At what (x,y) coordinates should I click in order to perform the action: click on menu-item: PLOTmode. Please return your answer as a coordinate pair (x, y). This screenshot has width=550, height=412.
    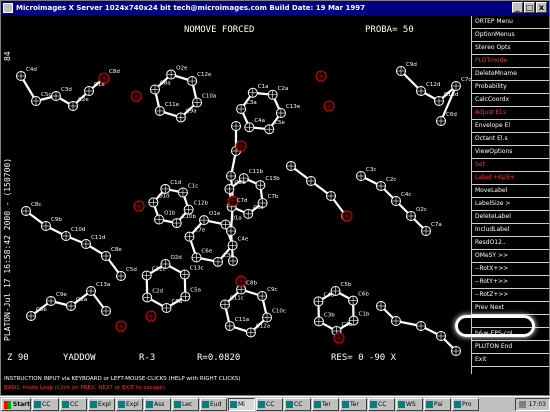
    Looking at the image, I should click on (510, 61).